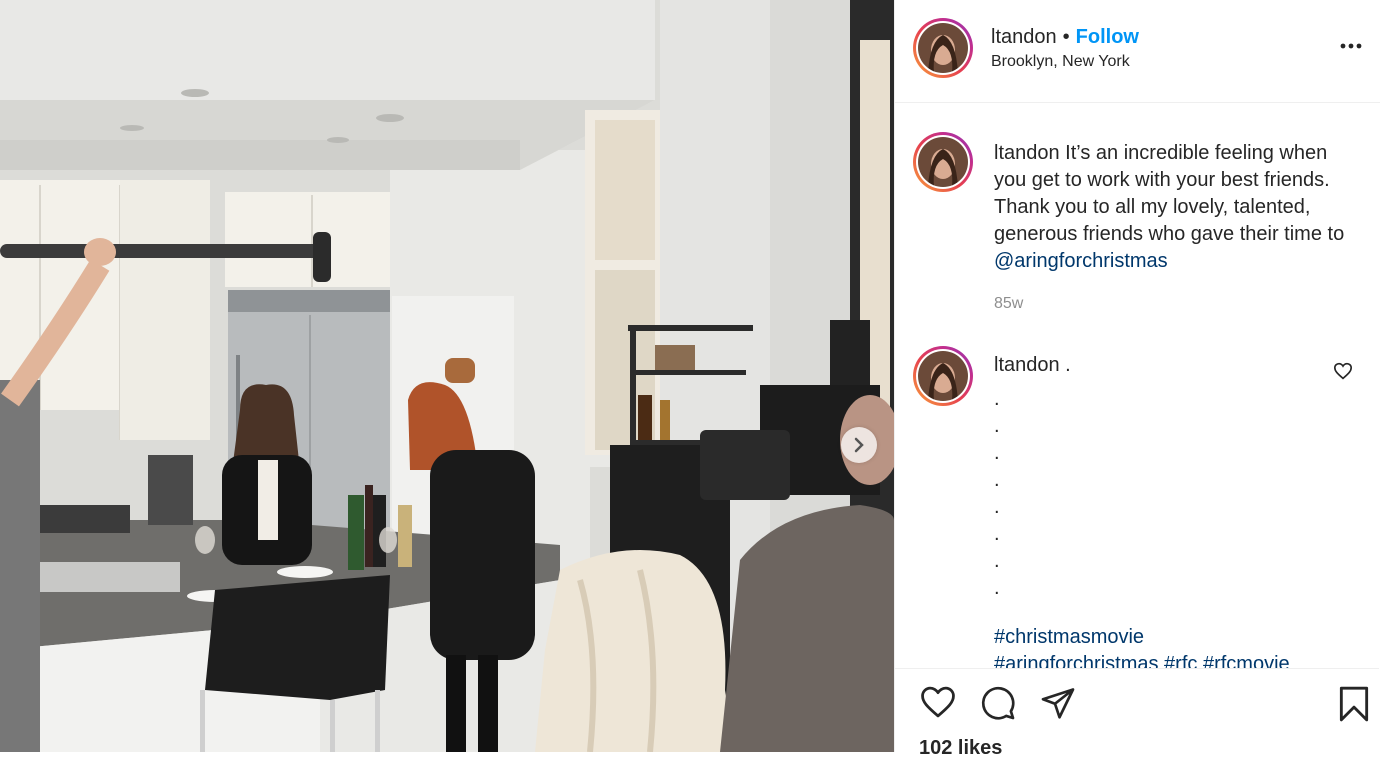 Image resolution: width=1380 pixels, height=760 pixels. I want to click on comment-body: ., so click(1065, 365).